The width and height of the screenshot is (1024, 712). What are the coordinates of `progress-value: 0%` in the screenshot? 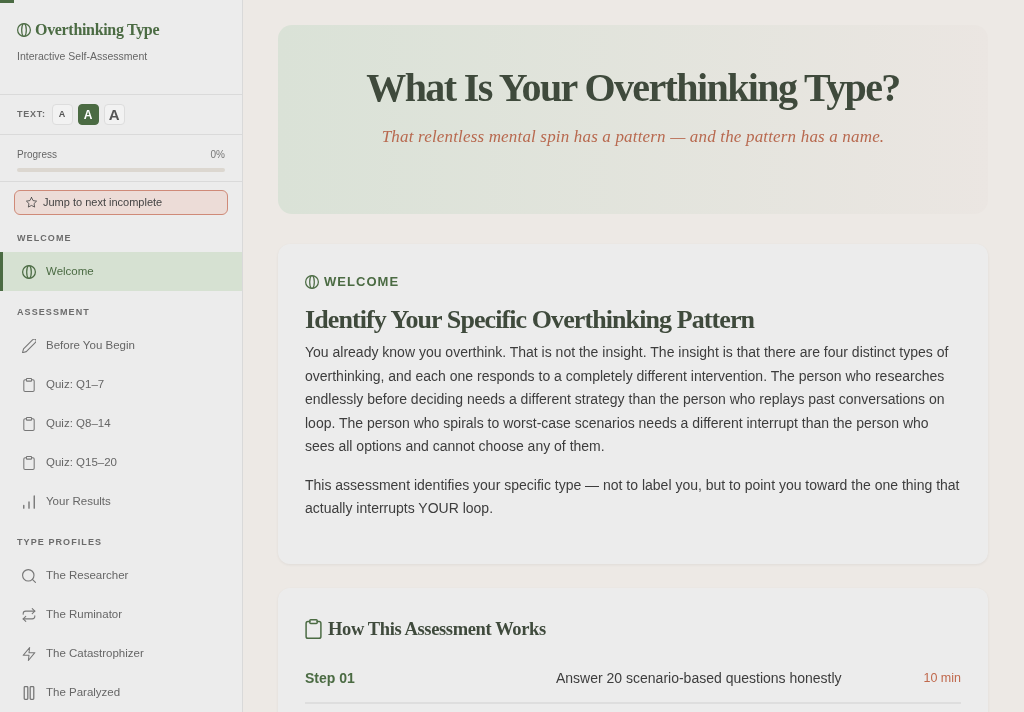 It's located at (217, 154).